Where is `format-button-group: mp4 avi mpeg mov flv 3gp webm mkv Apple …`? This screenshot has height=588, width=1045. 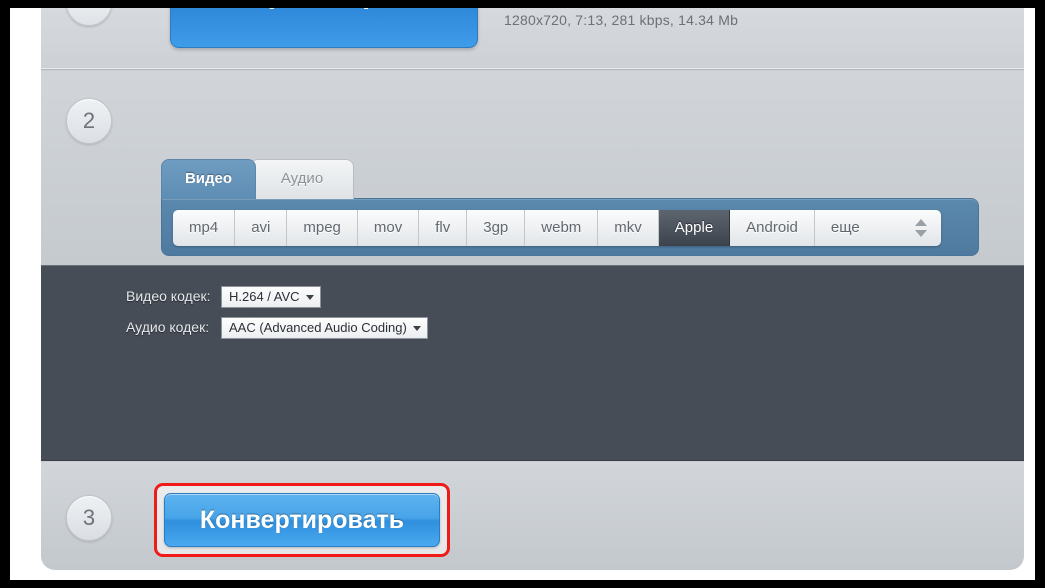
format-button-group: mp4 avi mpeg mov flv 3gp webm mkv Apple … is located at coordinates (557, 228).